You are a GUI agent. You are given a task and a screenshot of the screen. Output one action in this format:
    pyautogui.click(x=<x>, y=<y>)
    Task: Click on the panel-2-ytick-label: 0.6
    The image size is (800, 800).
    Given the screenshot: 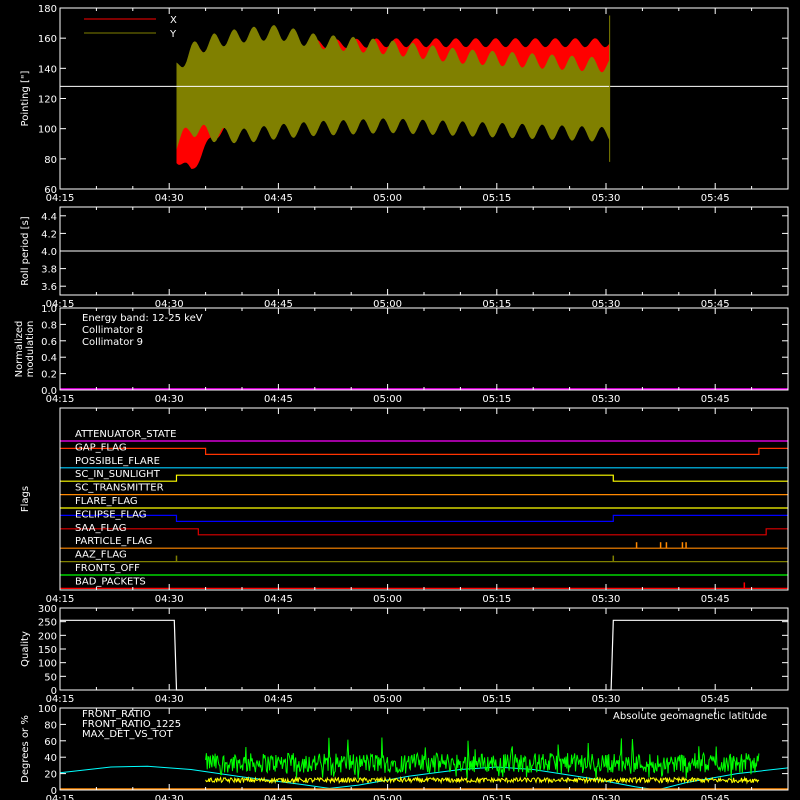 What is the action you would take?
    pyautogui.click(x=49, y=342)
    